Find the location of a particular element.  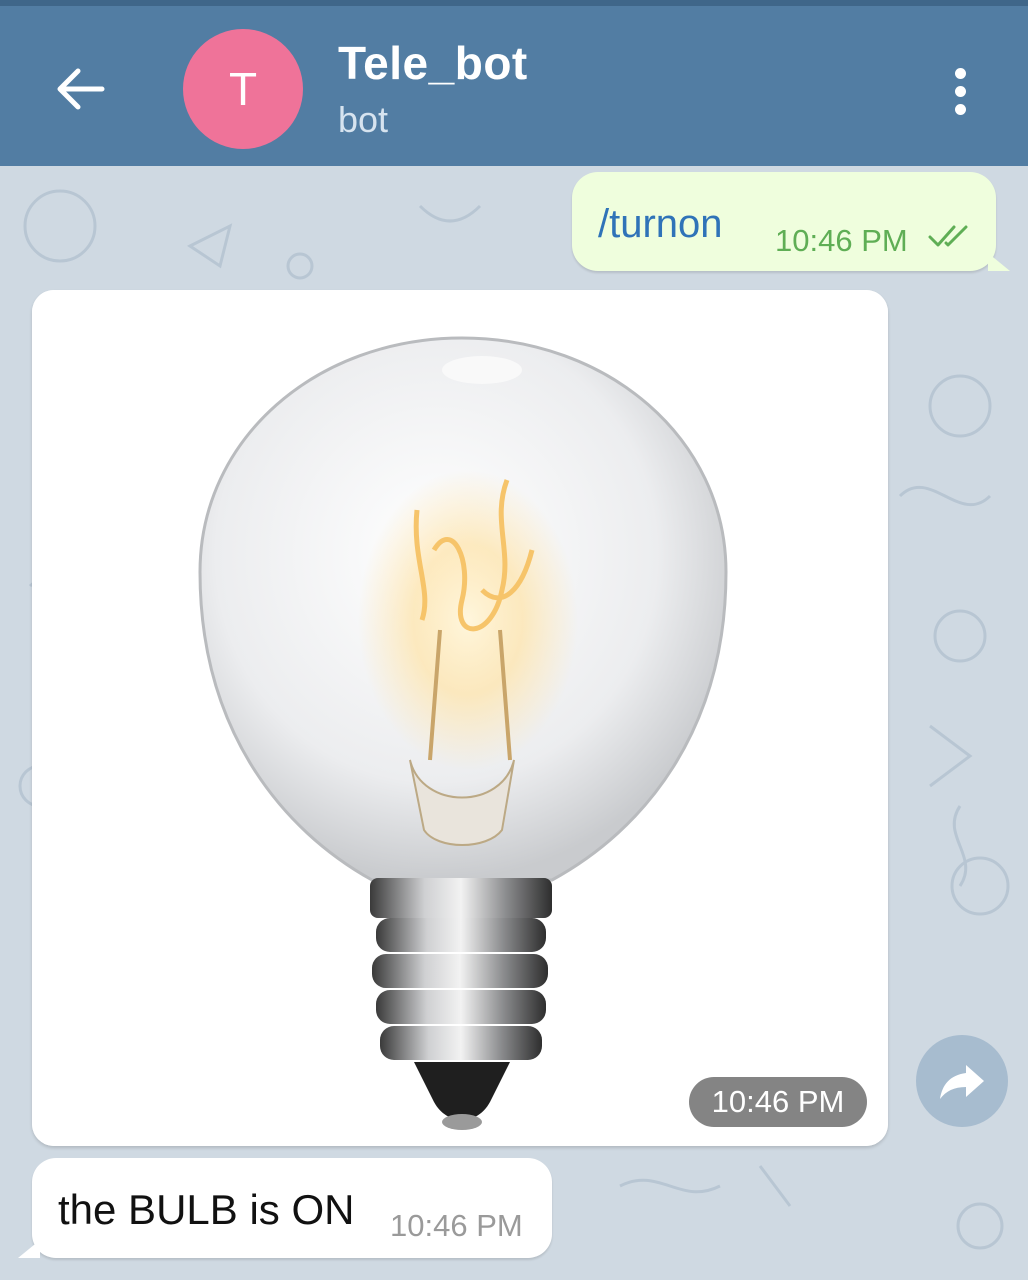

share-arrow-icon is located at coordinates (962, 1082).